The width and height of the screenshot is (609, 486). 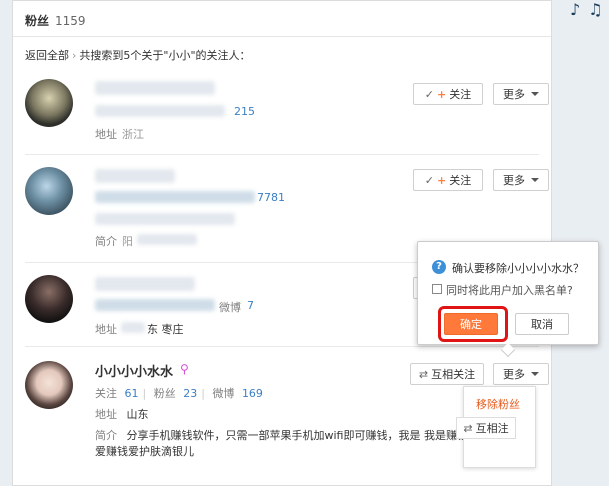 What do you see at coordinates (127, 241) in the screenshot?
I see `intro-value: 阳` at bounding box center [127, 241].